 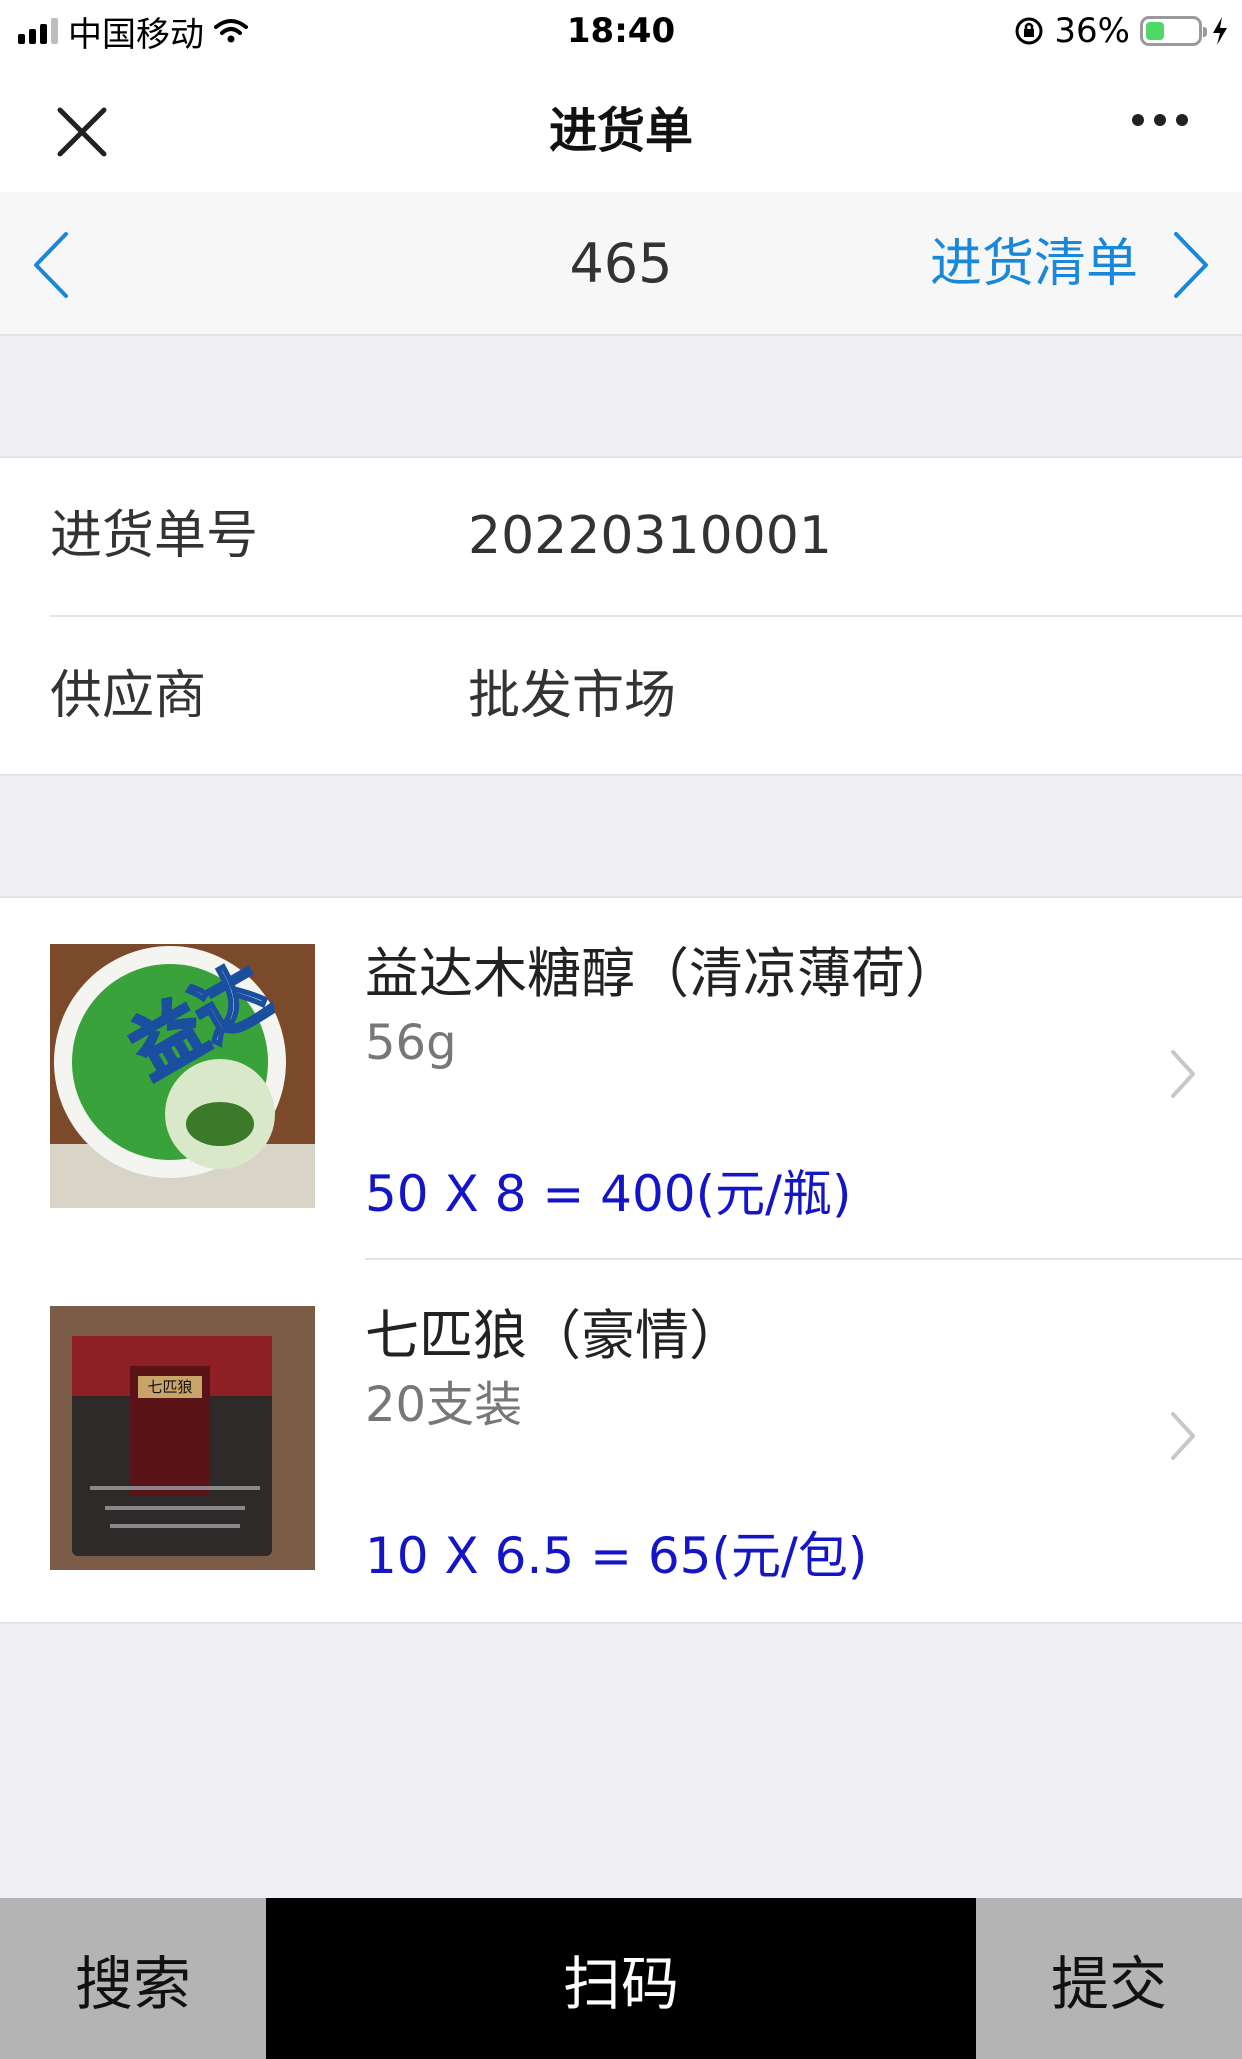 I want to click on product-image: 七匹狼, so click(x=182, y=1438).